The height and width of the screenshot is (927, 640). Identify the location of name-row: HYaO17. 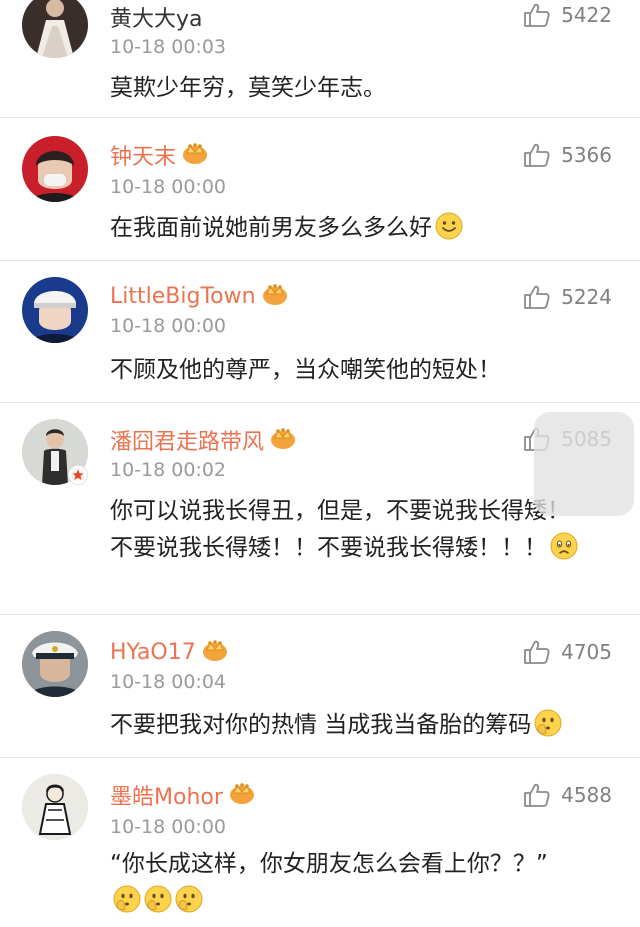
(169, 652).